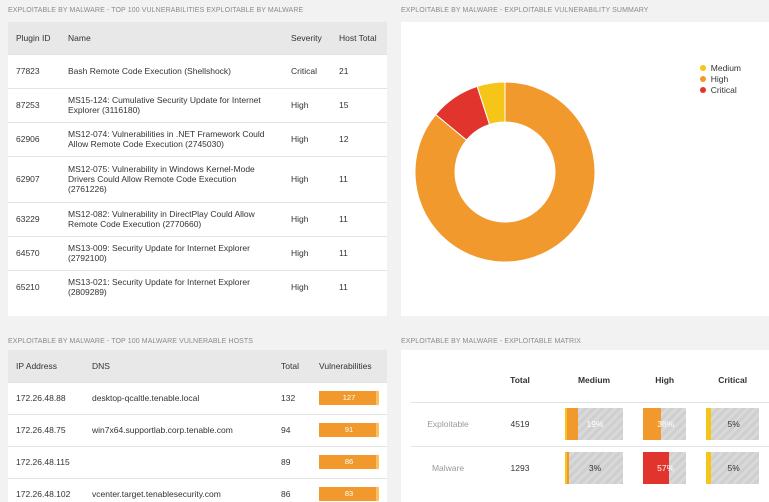 Image resolution: width=769 pixels, height=502 pixels. What do you see at coordinates (292, 461) in the screenshot?
I see `host-total: 89` at bounding box center [292, 461].